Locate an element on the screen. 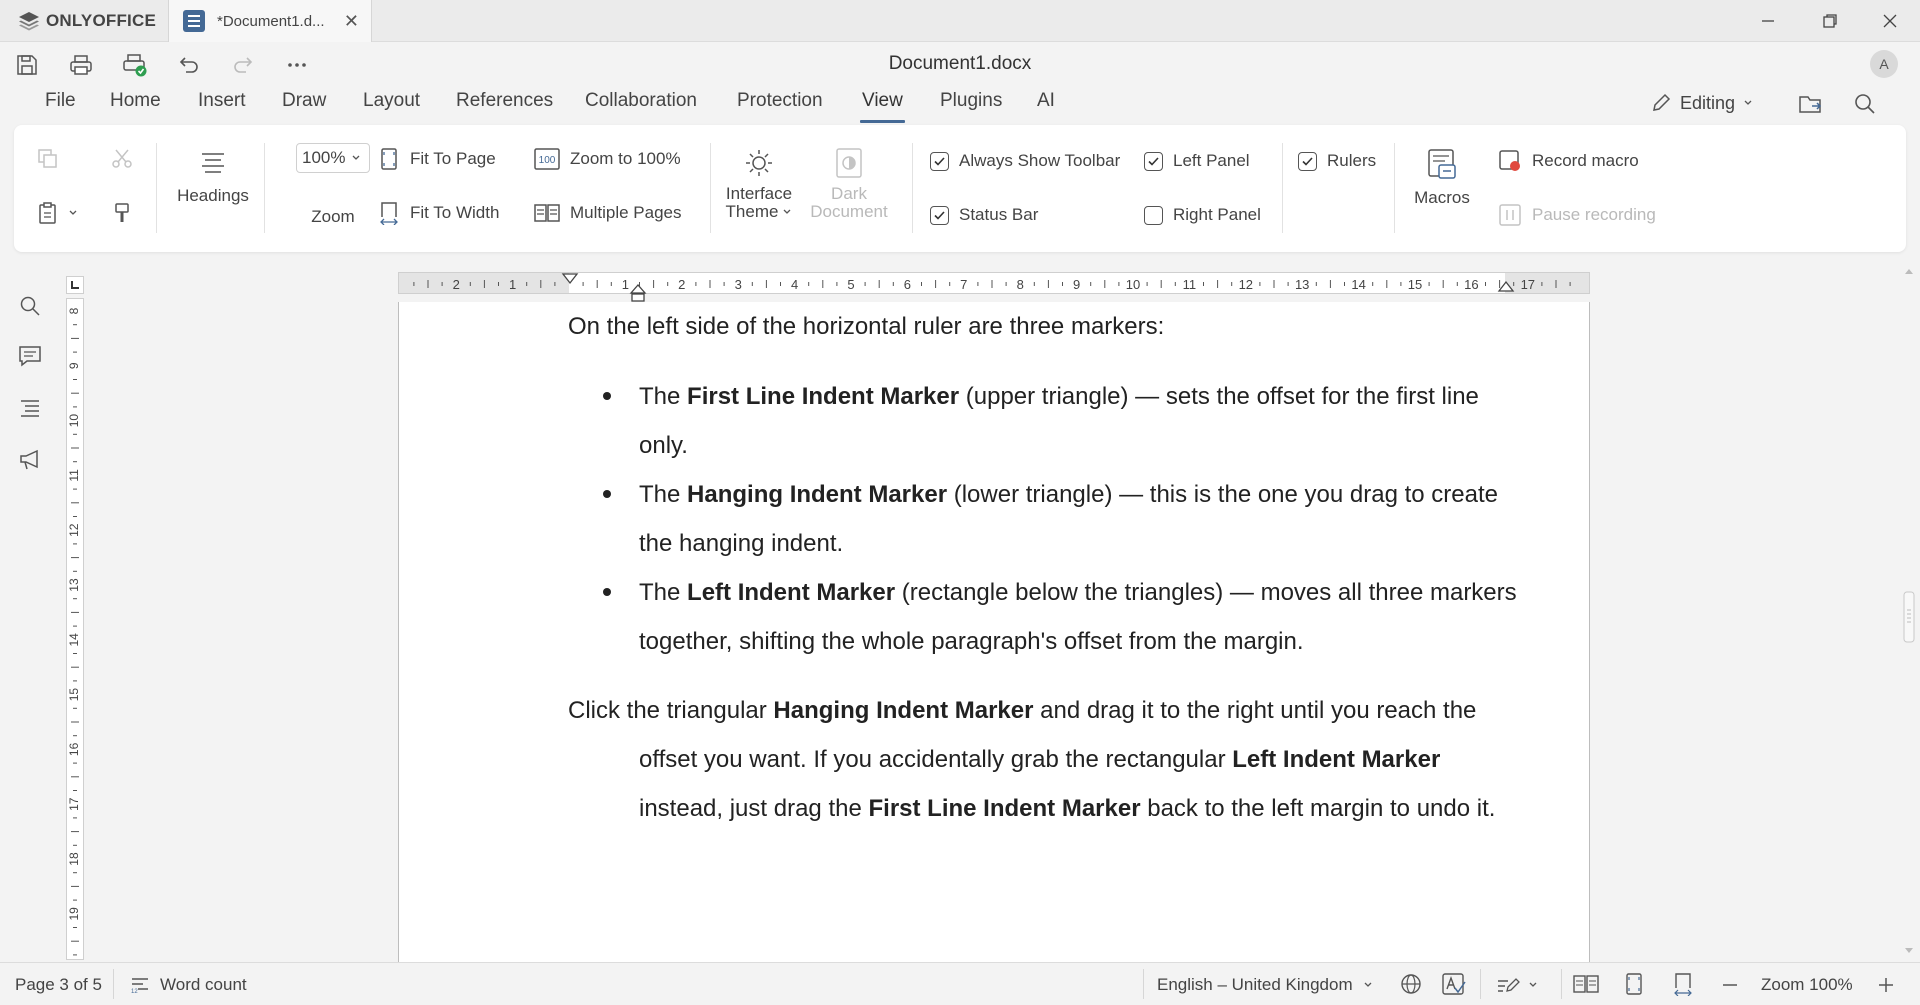  spell-check-icon is located at coordinates (1454, 984).